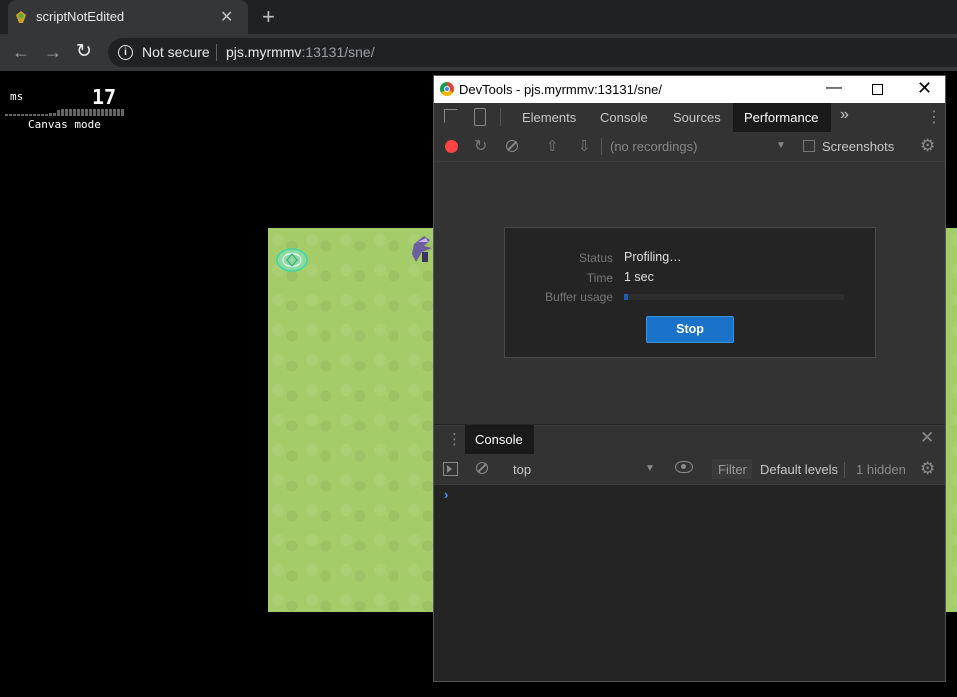 This screenshot has height=697, width=957. What do you see at coordinates (125, 52) in the screenshot?
I see `info-icon: i` at bounding box center [125, 52].